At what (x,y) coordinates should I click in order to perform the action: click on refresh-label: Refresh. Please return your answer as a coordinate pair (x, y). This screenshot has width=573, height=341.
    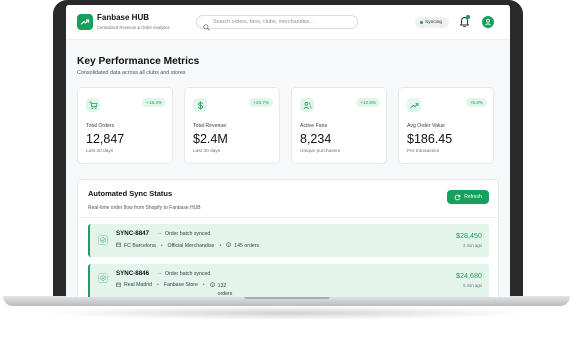
    Looking at the image, I should click on (473, 197).